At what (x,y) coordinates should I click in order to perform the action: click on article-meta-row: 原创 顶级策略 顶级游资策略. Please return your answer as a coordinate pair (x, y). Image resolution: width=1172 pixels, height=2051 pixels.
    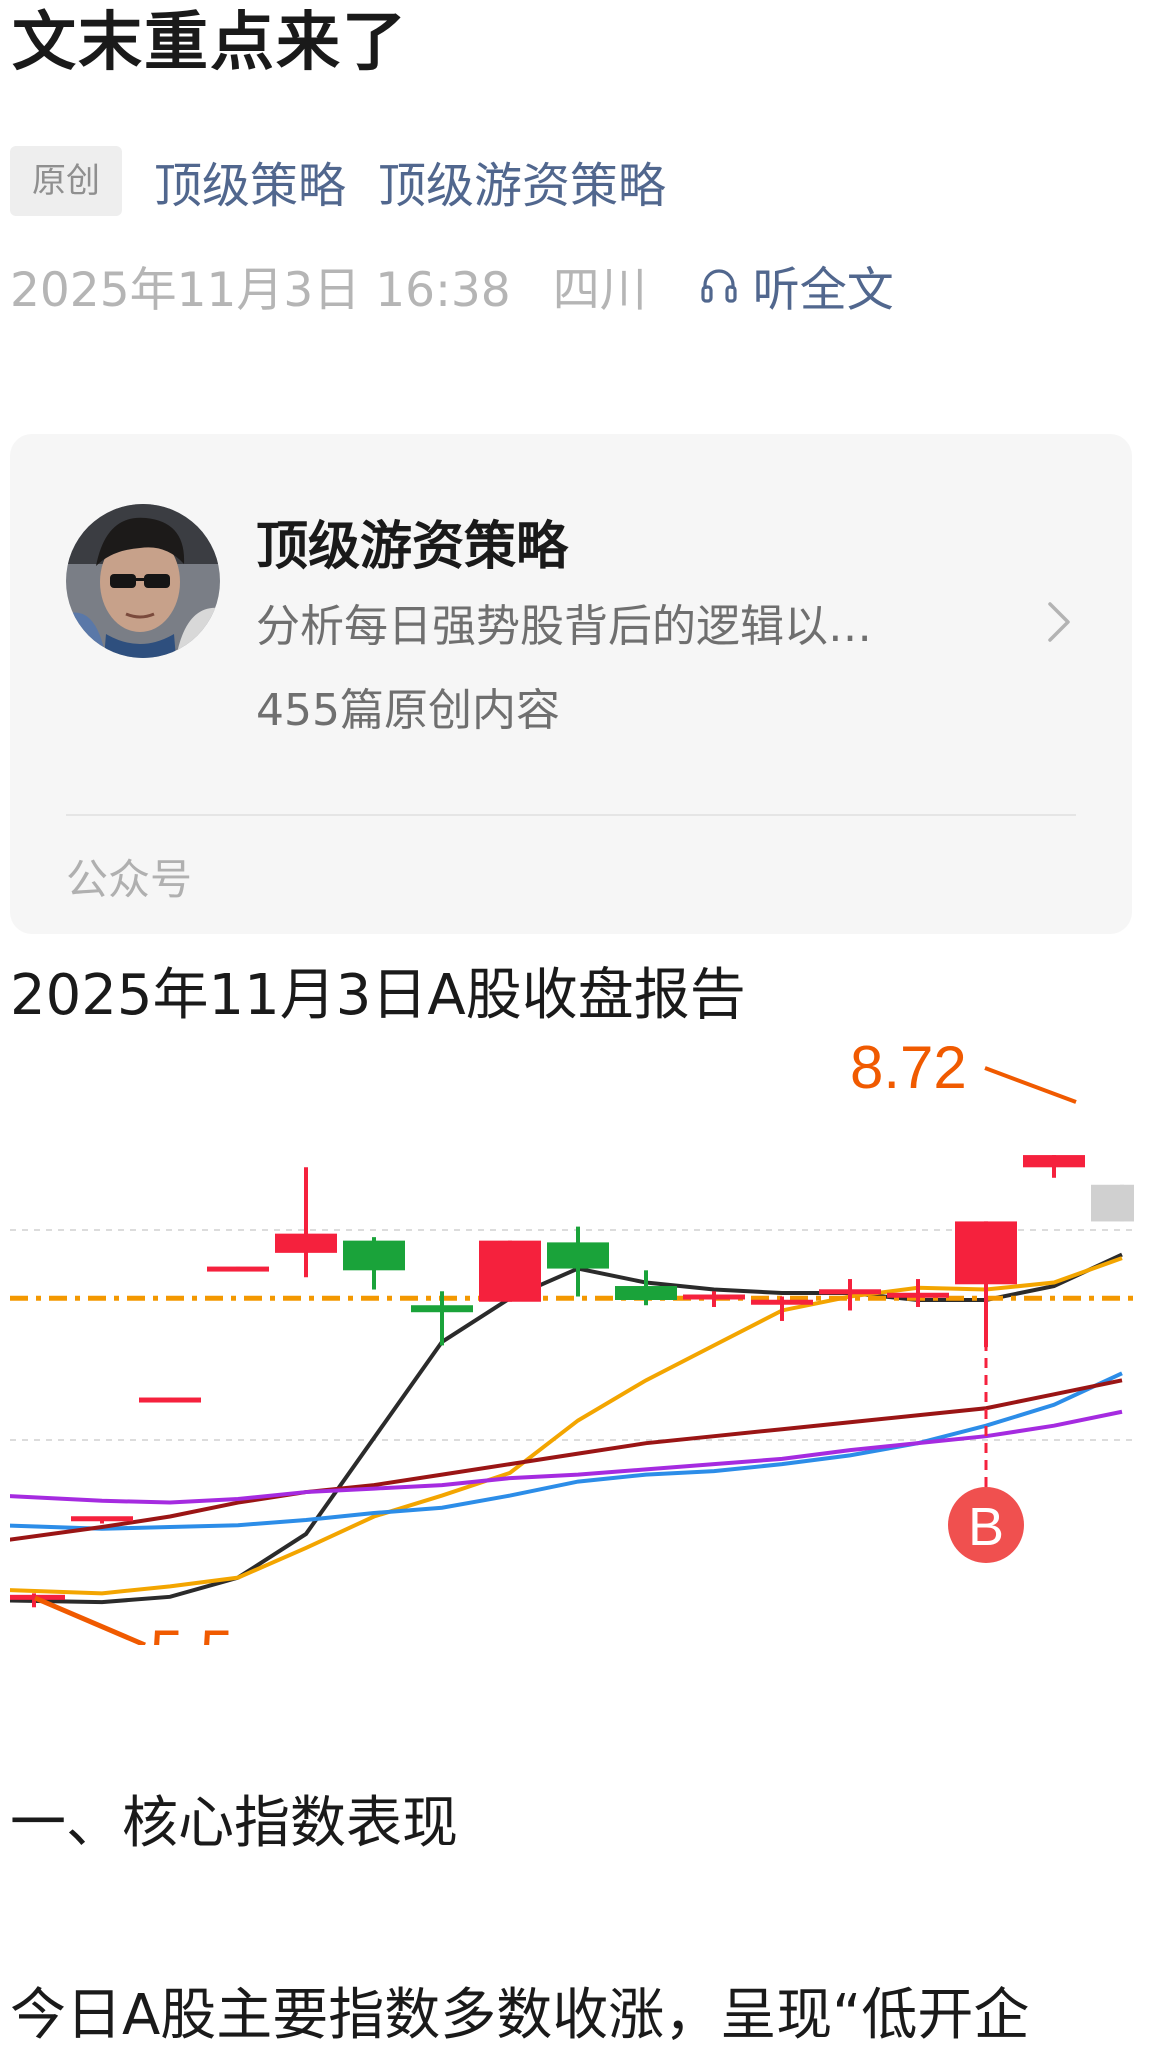
    Looking at the image, I should click on (338, 181).